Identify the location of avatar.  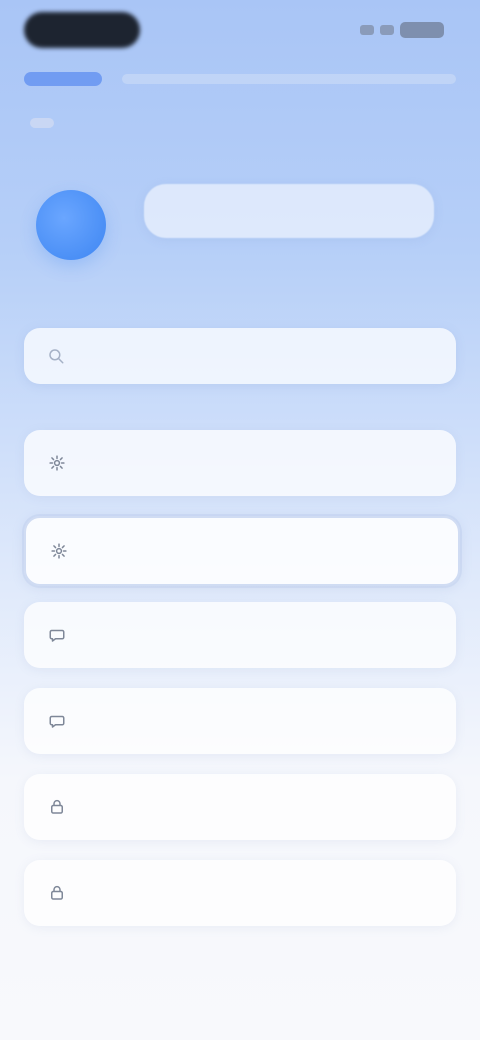
(71, 225).